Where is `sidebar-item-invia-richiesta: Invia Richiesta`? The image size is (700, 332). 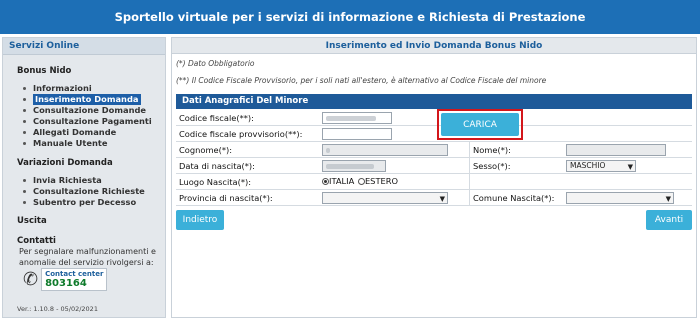
sidebar-item-invia-richiesta: Invia Richiesta is located at coordinates (84, 180).